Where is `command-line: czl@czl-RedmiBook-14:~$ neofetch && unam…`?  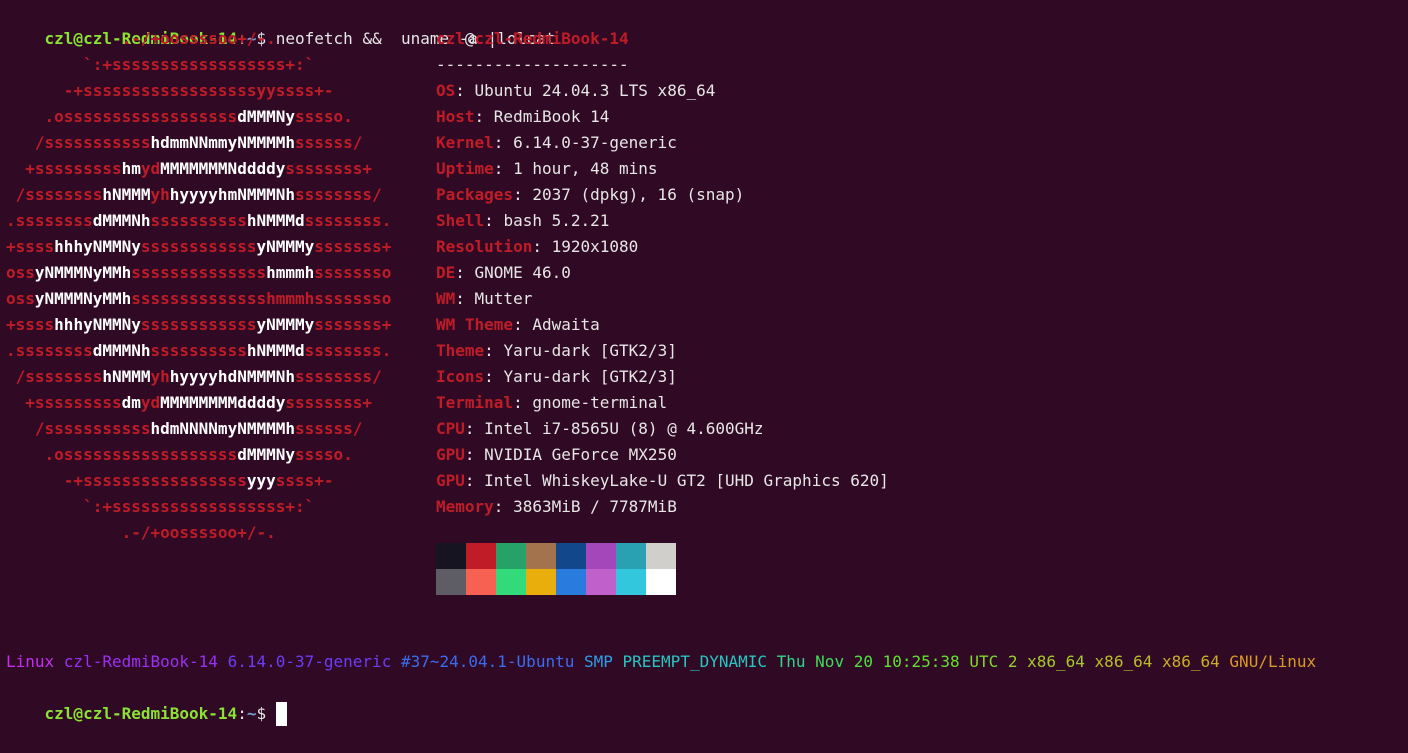
command-line: czl@czl-RedmiBook-14:~$ neofetch && unam… is located at coordinates (281, 24).